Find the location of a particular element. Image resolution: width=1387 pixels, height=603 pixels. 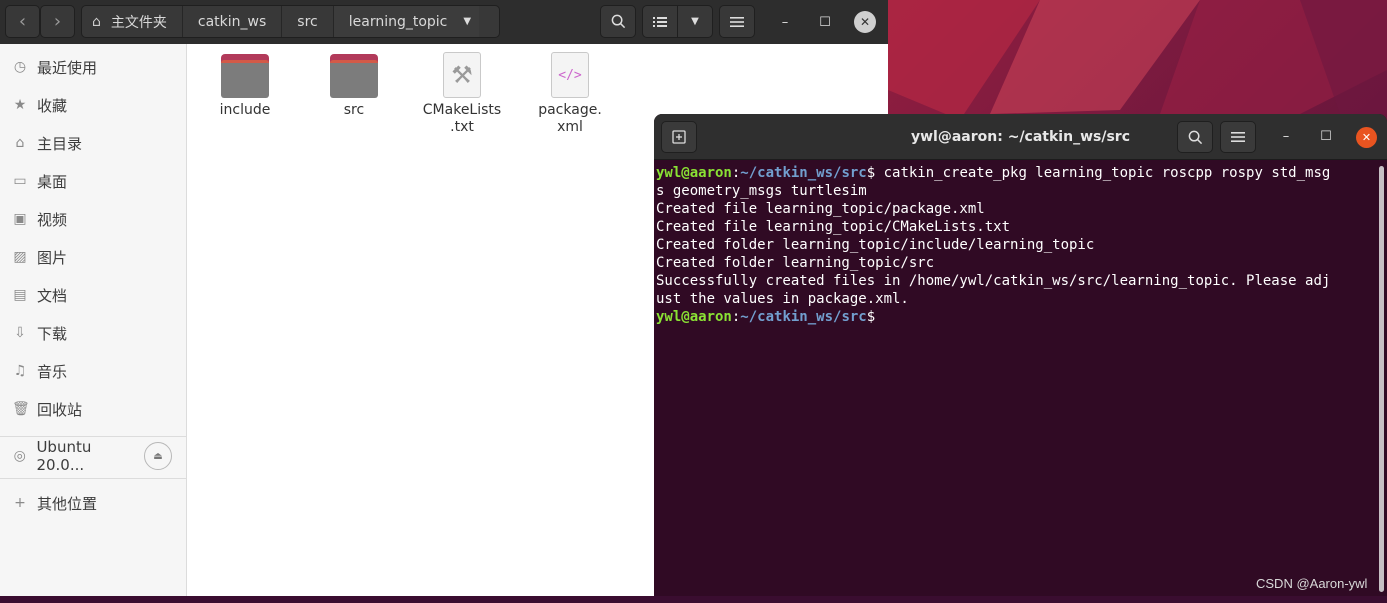

new-tab-button is located at coordinates (679, 137).